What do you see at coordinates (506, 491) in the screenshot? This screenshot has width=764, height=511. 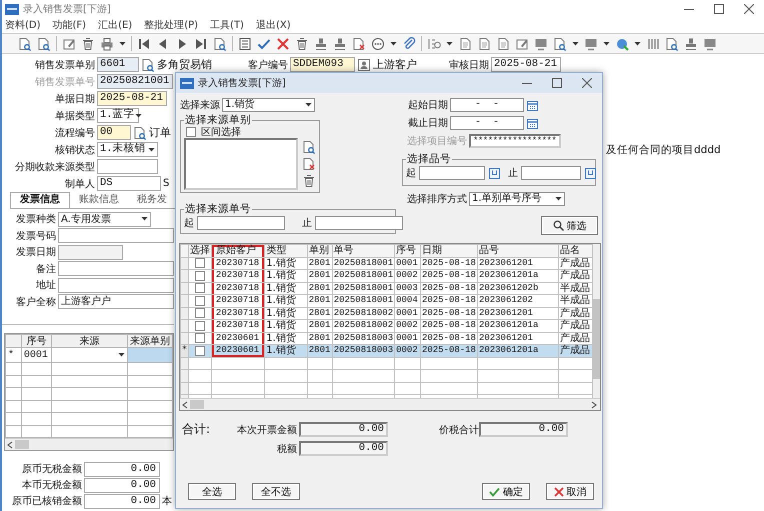 I see `ok-button: 确定` at bounding box center [506, 491].